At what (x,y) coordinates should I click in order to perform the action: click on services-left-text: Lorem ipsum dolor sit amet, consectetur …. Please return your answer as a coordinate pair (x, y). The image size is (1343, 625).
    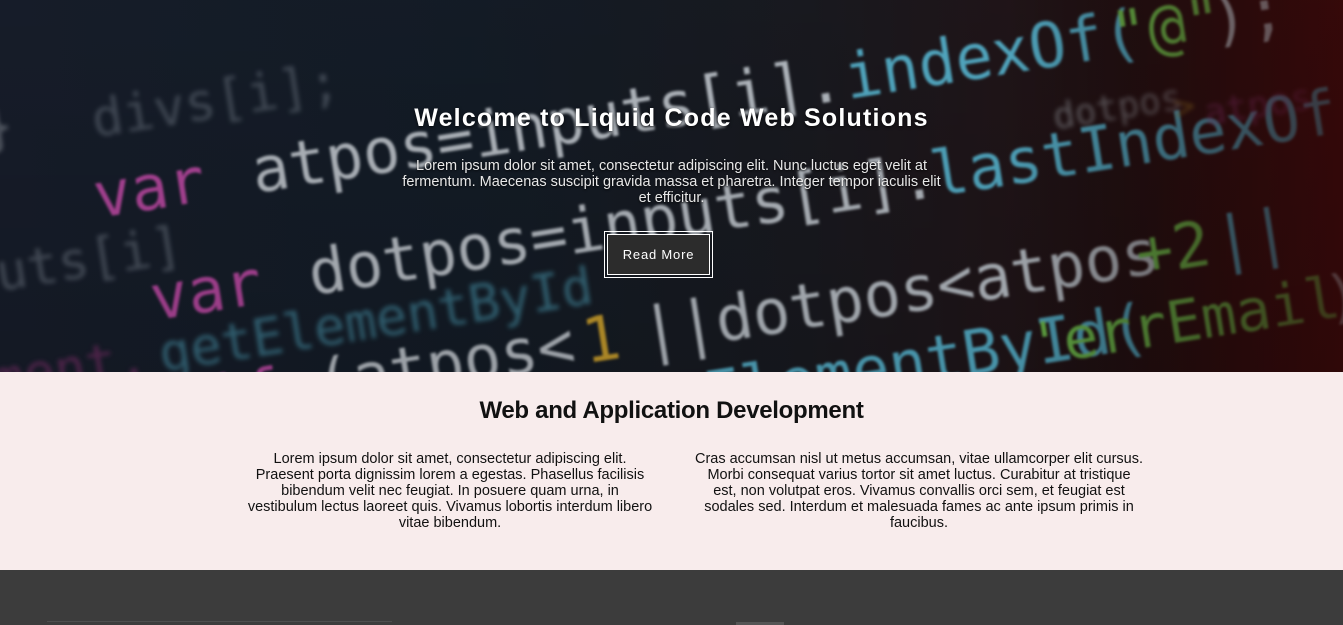
    Looking at the image, I should click on (450, 491).